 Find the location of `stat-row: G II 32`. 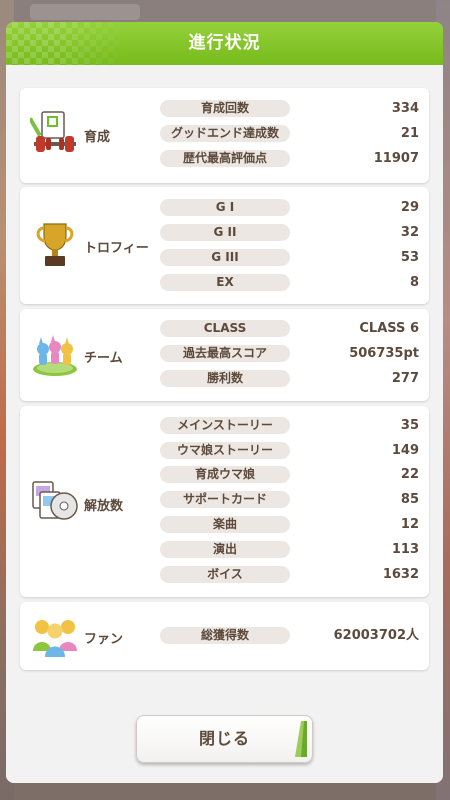

stat-row: G II 32 is located at coordinates (224, 233).